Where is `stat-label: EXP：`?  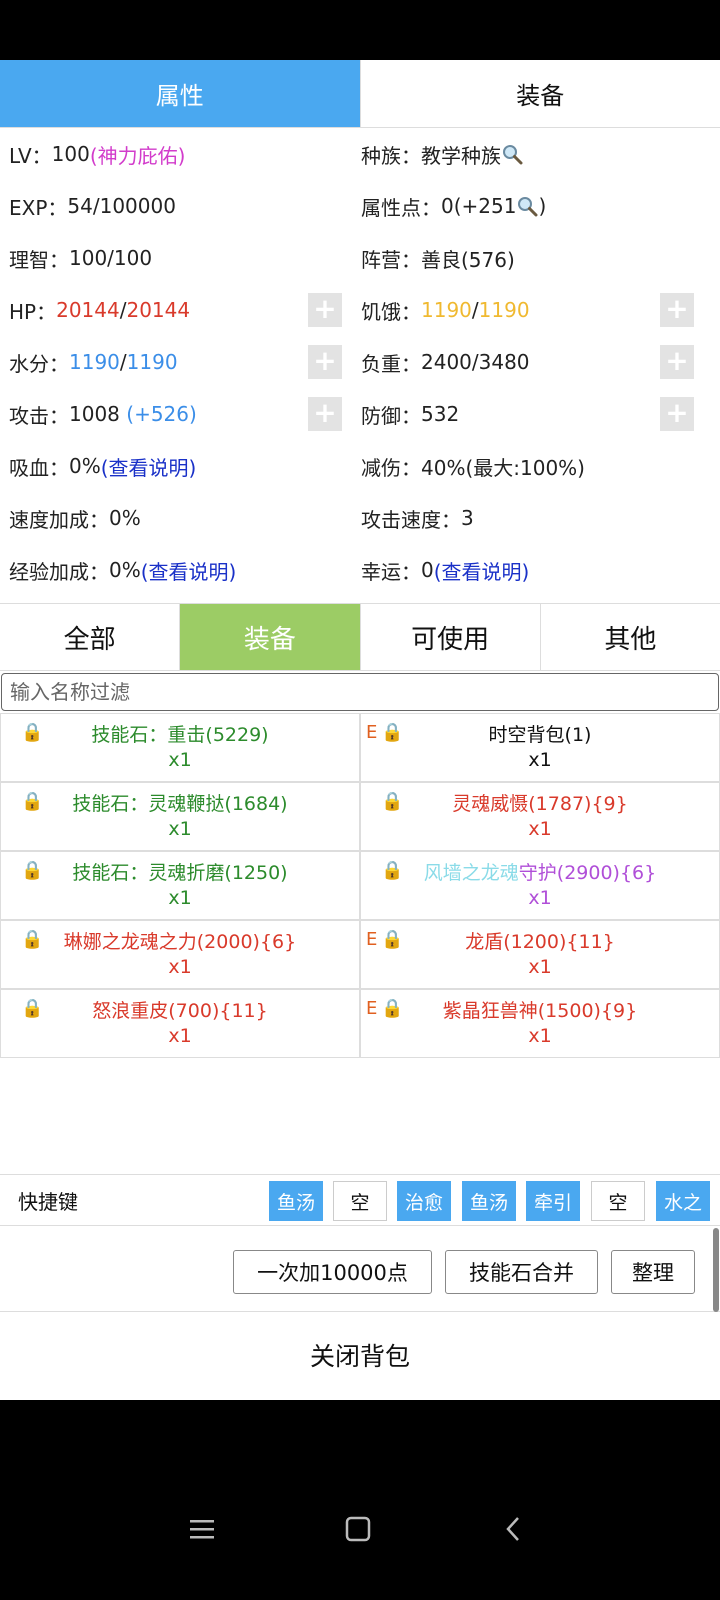
stat-label: EXP： is located at coordinates (38, 207).